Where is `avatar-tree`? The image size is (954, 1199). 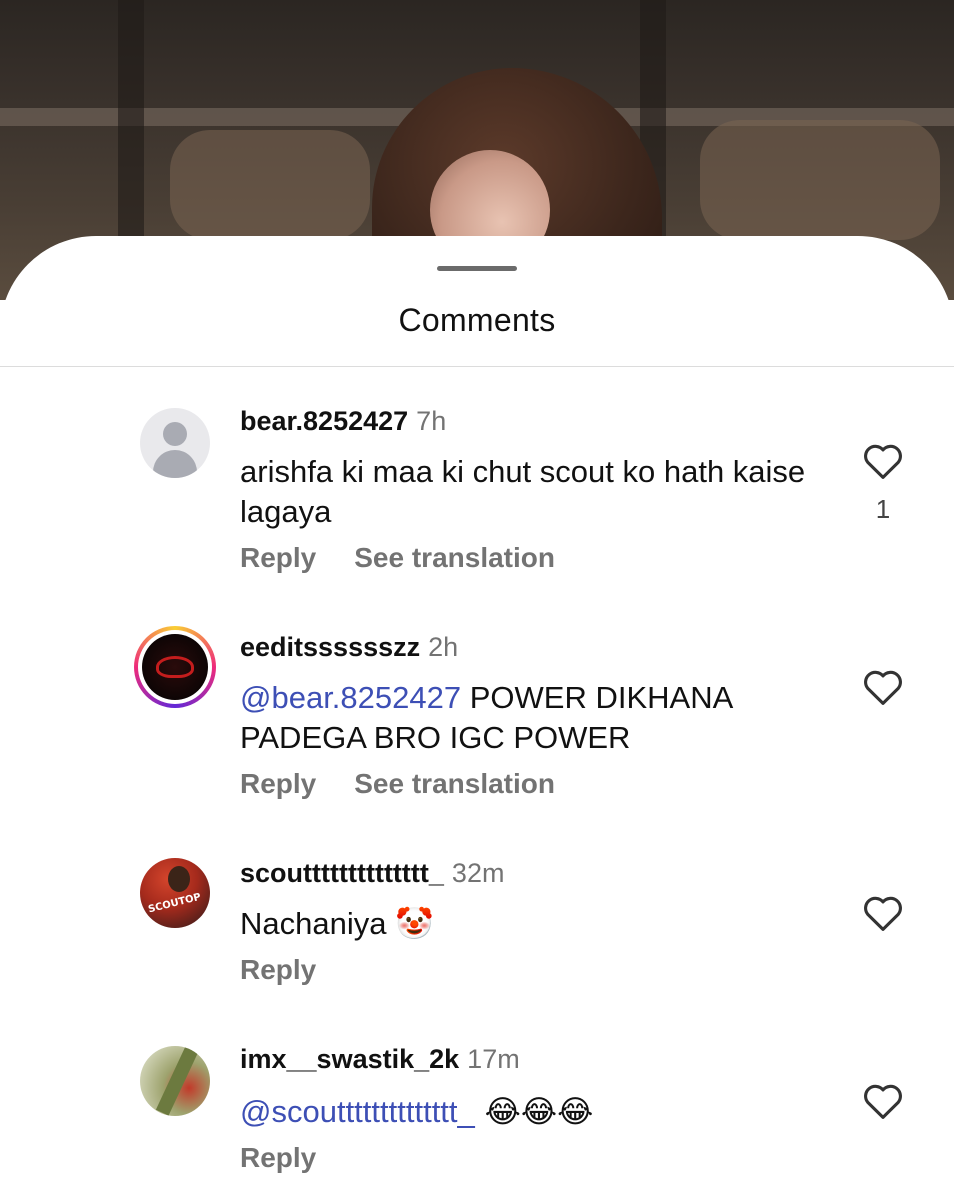 avatar-tree is located at coordinates (177, 1081).